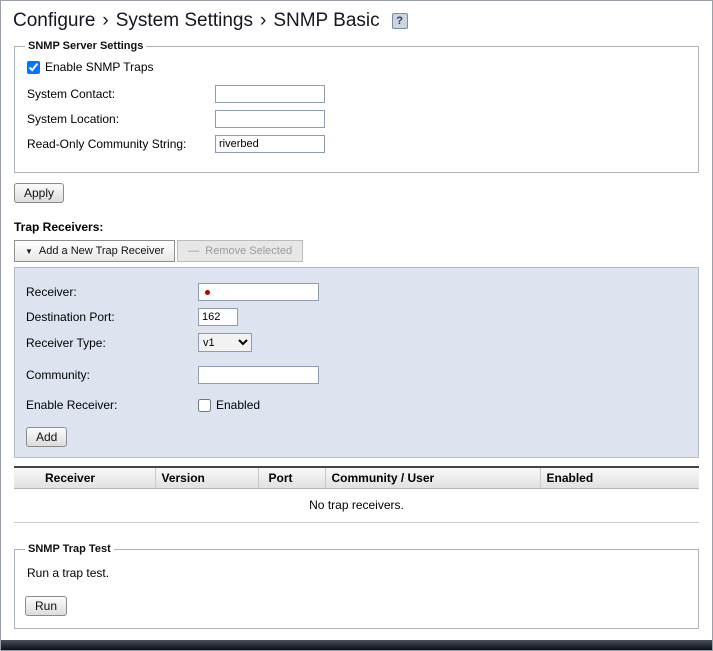 This screenshot has width=713, height=651. I want to click on snmp-trap-test-section: SNMP Trap Test Run a trap test. Run, so click(356, 586).